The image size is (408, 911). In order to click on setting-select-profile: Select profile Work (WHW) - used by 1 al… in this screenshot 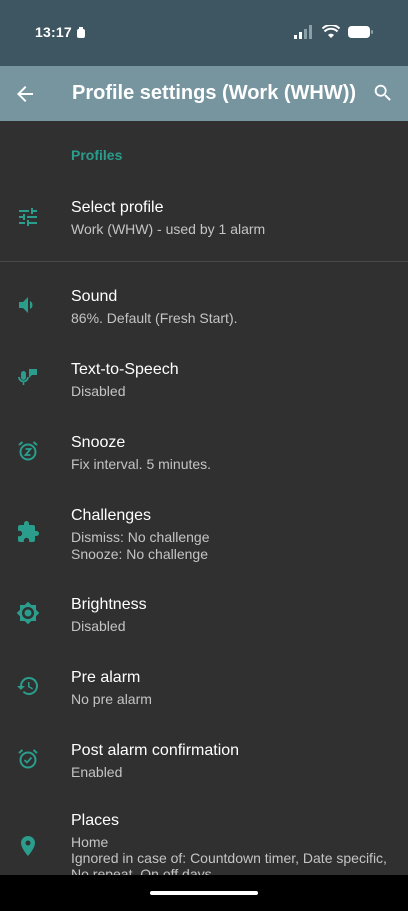, I will do `click(204, 225)`.